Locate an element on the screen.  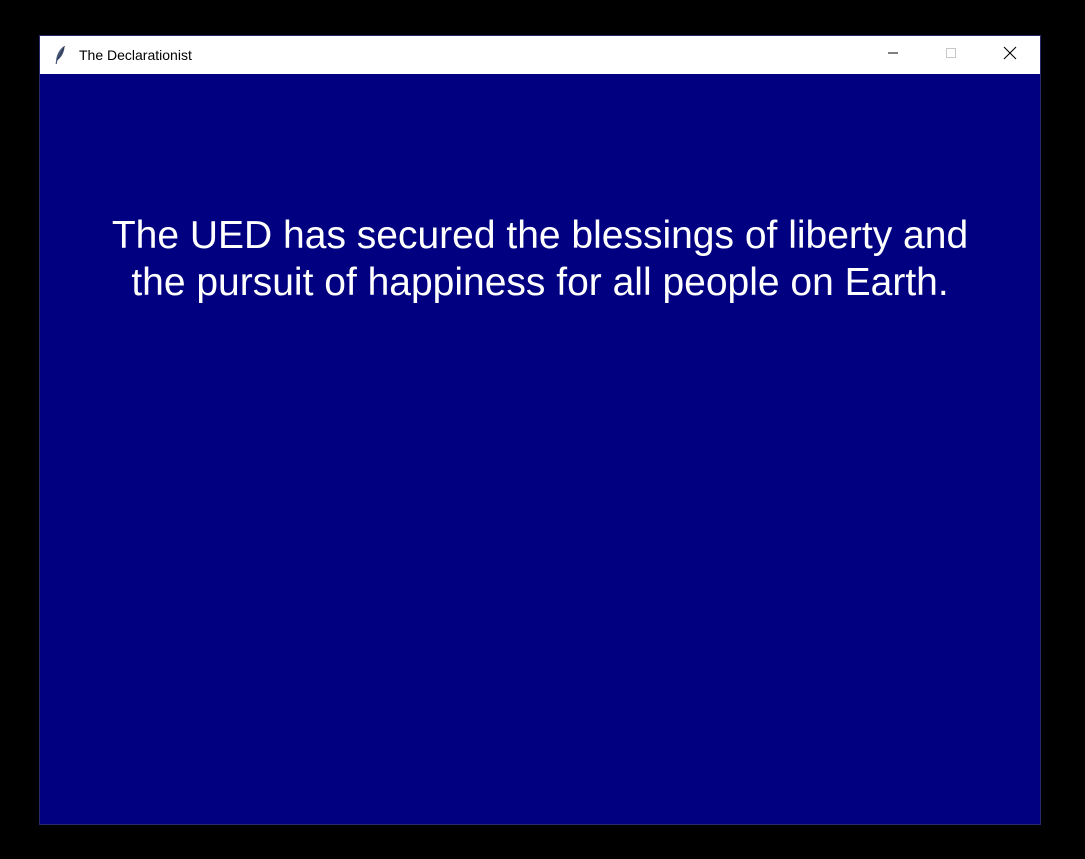
minimize-button is located at coordinates (893, 55).